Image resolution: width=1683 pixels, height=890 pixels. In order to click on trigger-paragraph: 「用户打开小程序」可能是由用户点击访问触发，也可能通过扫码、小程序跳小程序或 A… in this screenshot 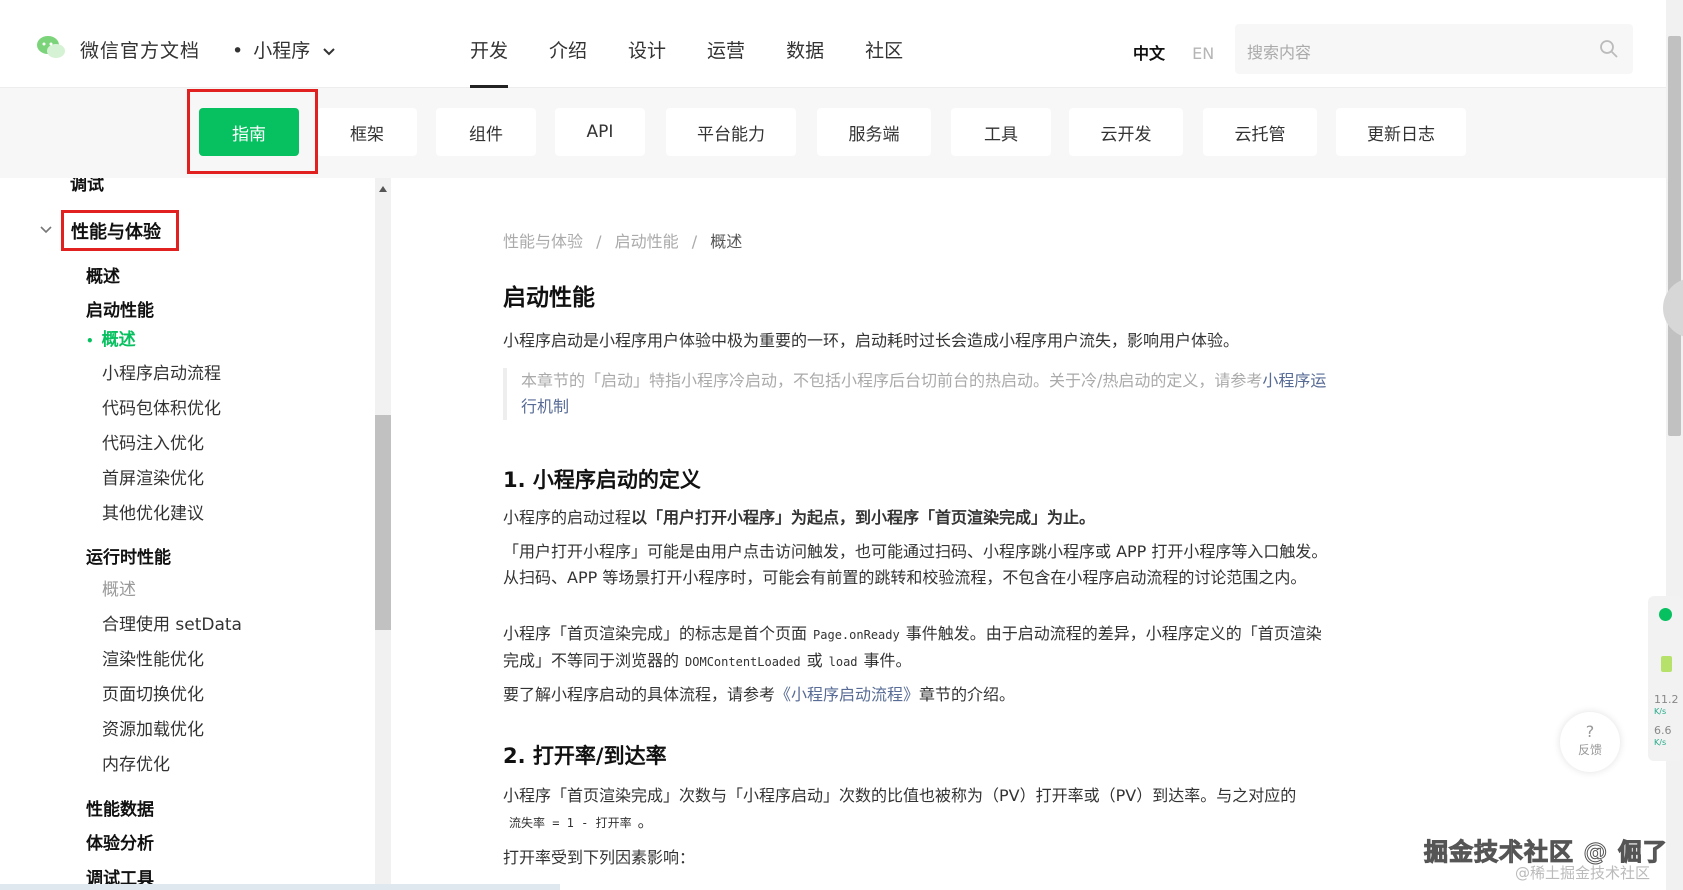, I will do `click(915, 564)`.